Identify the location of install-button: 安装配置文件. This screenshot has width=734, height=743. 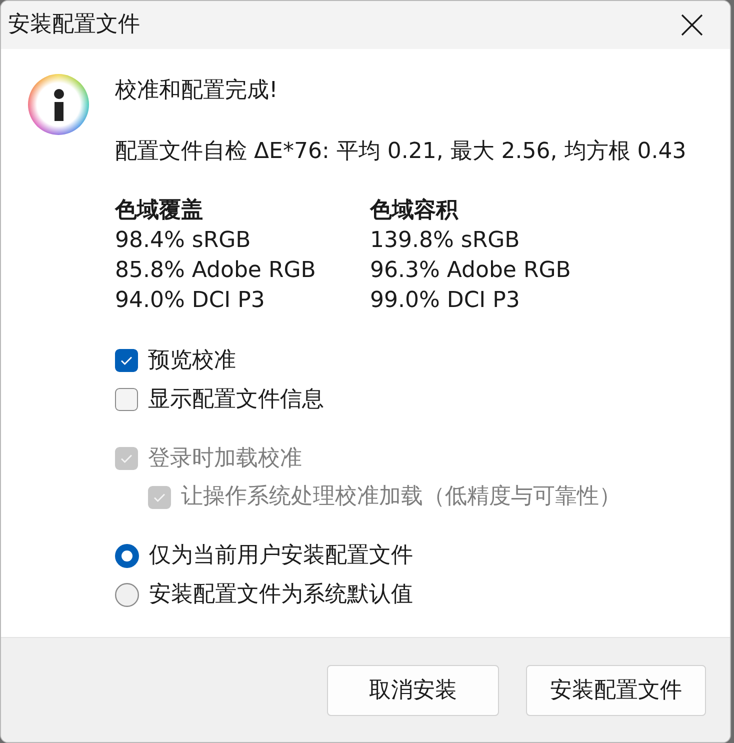
(616, 690).